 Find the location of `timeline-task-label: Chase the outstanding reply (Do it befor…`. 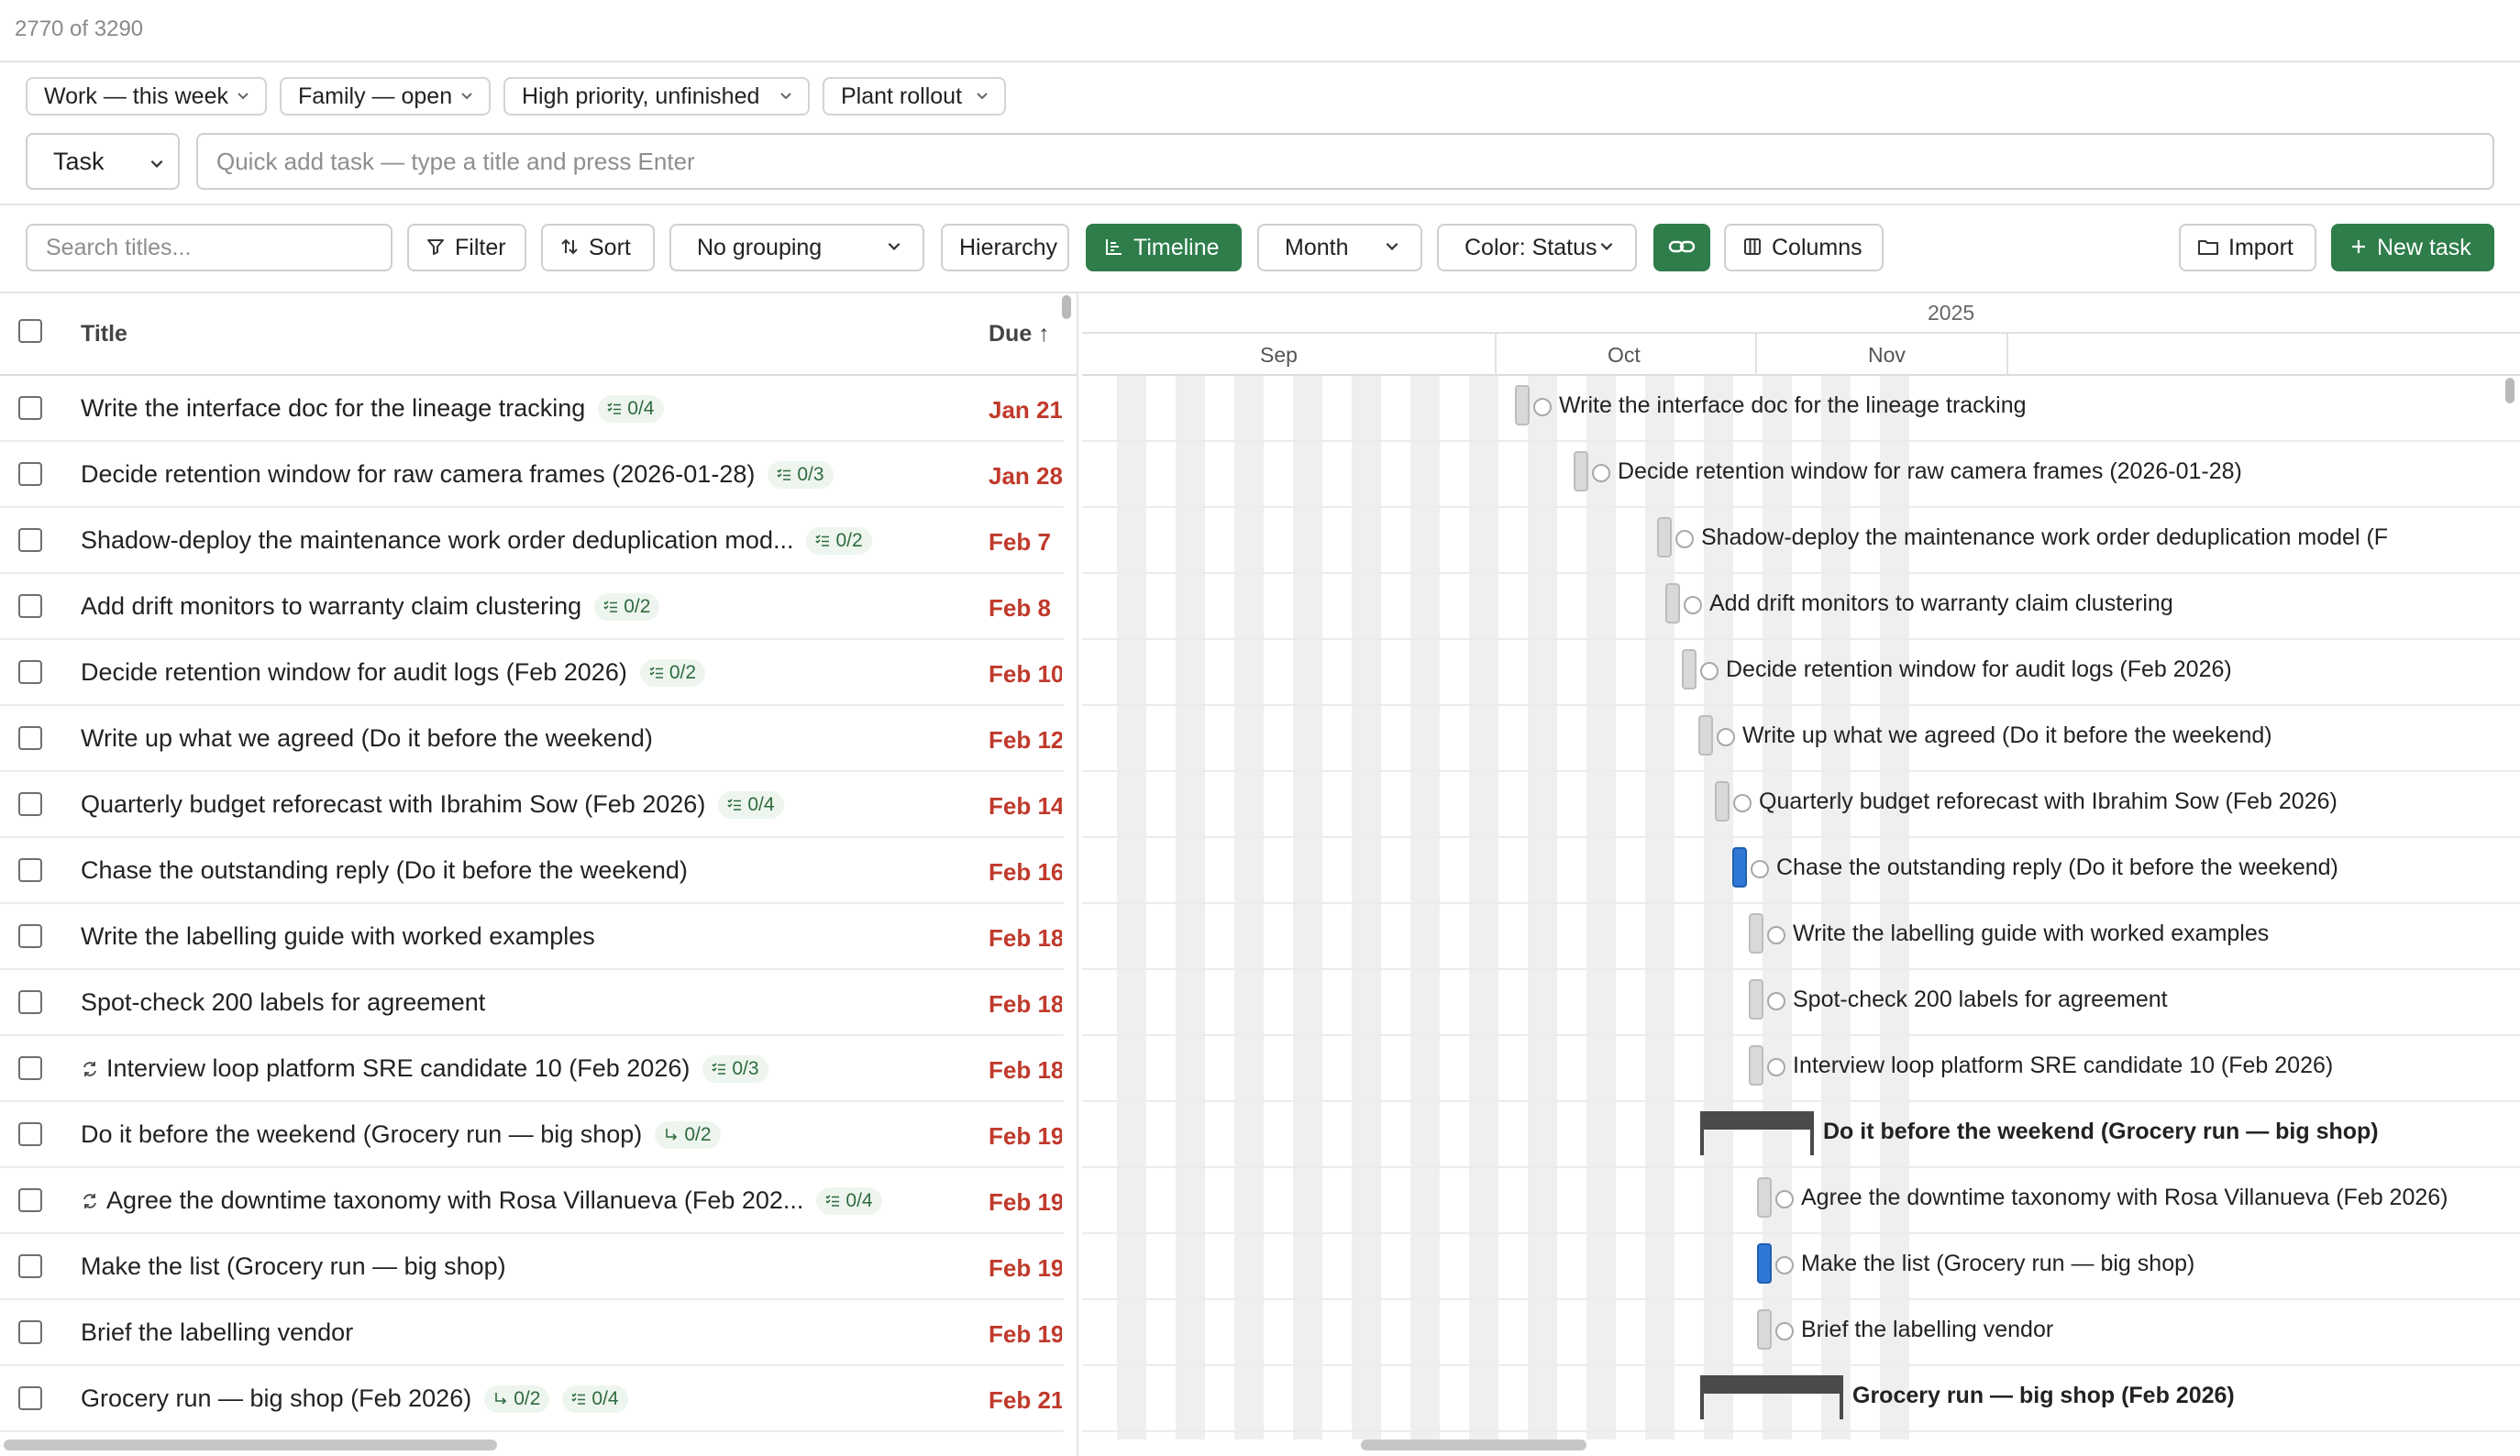

timeline-task-label: Chase the outstanding reply (Do it befor… is located at coordinates (2057, 868).